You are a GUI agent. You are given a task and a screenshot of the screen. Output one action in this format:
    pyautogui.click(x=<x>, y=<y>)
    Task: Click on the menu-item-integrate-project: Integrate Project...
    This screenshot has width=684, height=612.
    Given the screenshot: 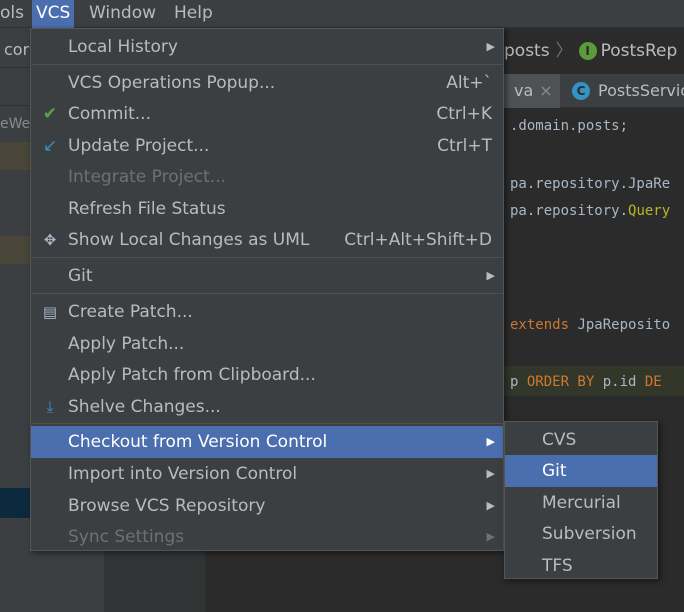 What is the action you would take?
    pyautogui.click(x=267, y=177)
    